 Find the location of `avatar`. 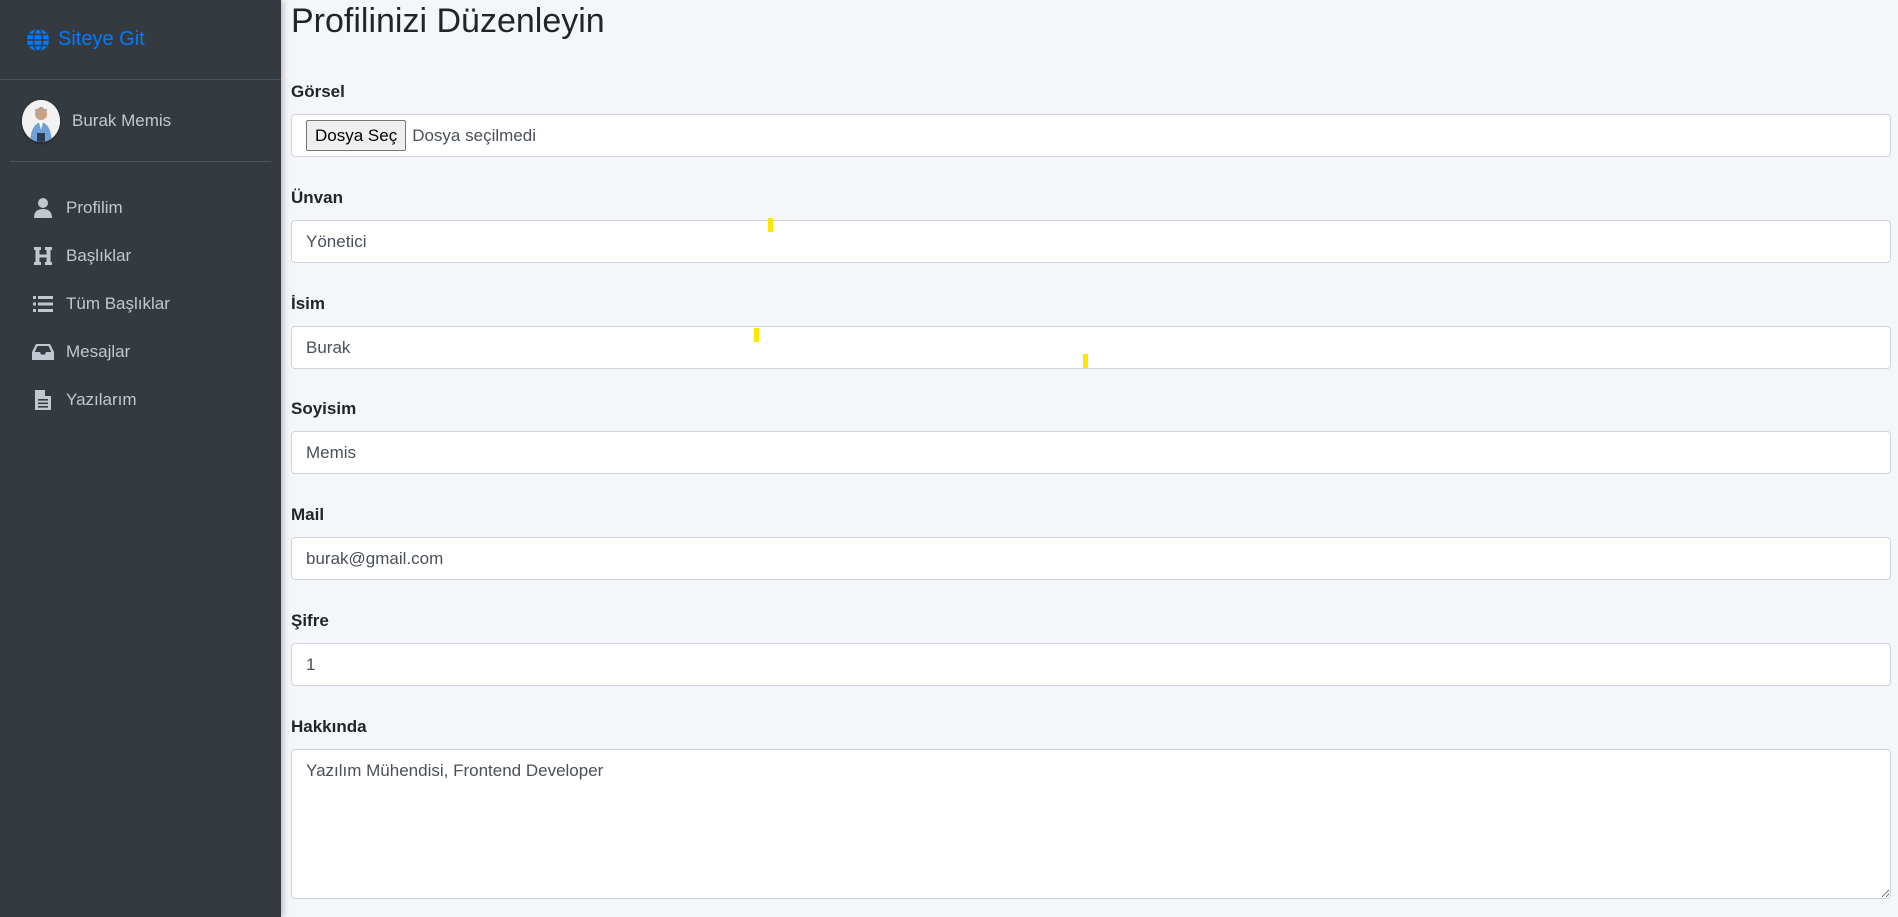

avatar is located at coordinates (41, 120).